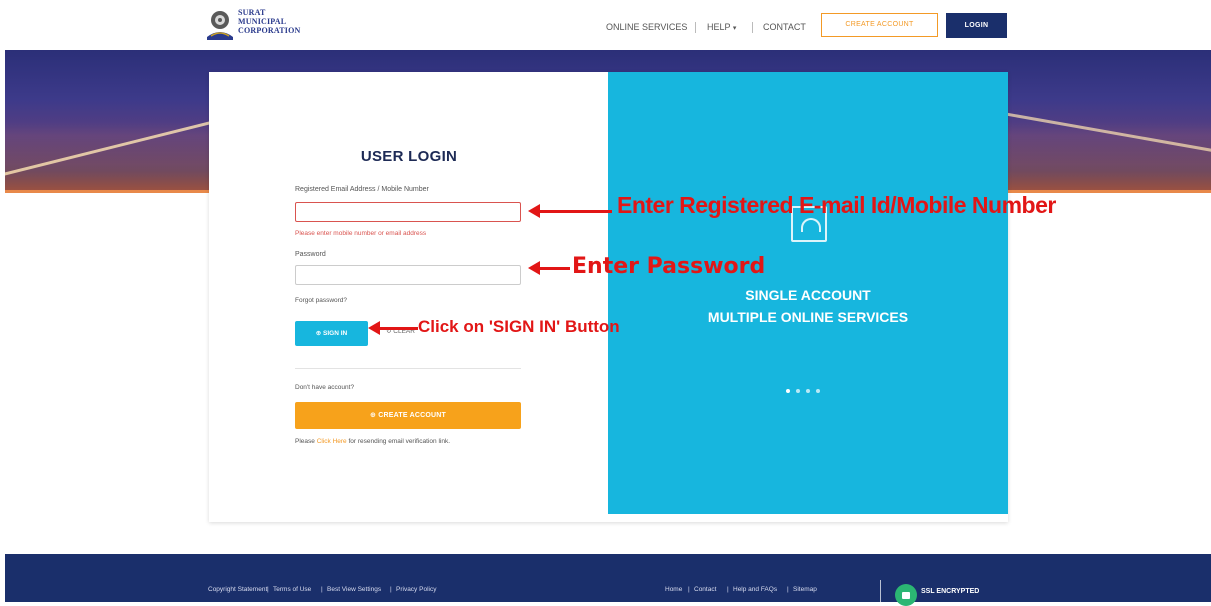  Describe the element at coordinates (805, 589) in the screenshot. I see `footer-link-sitemap: Sitemap` at that location.